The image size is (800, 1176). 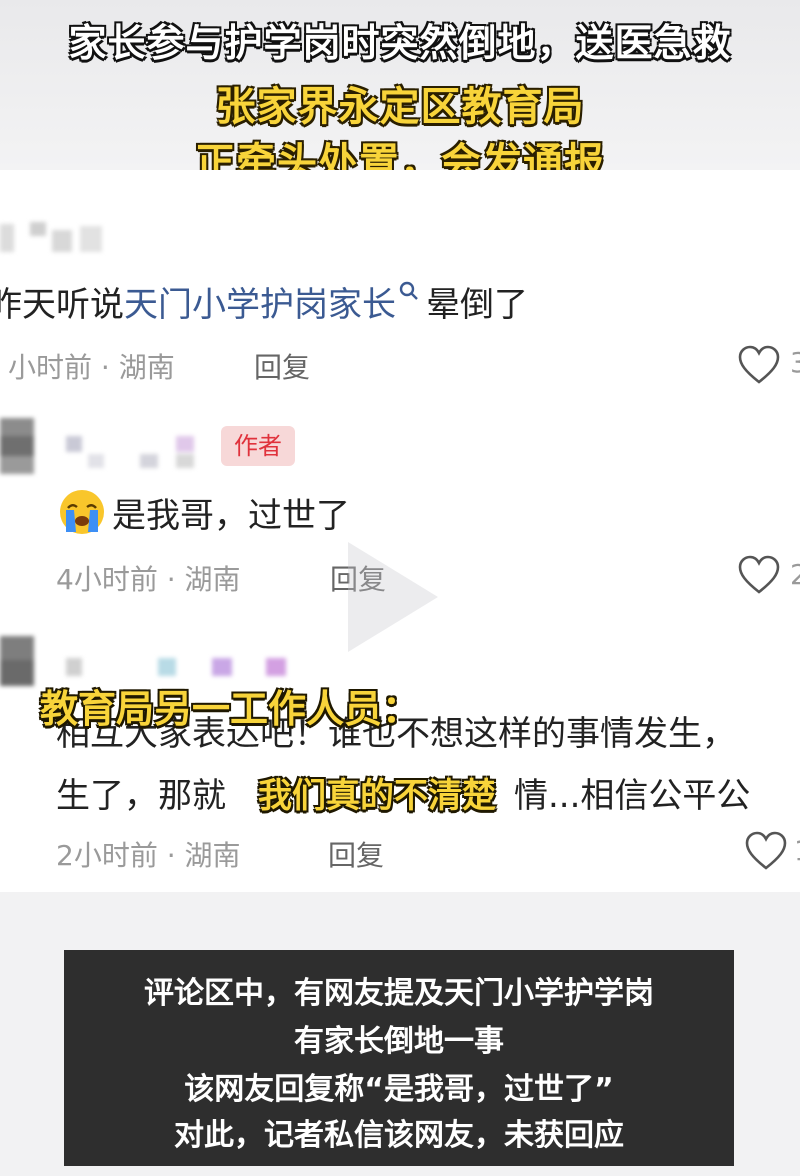 I want to click on bottom-caption-line-3: 该网友回复称“是我哥，过世了”, so click(x=399, y=1089).